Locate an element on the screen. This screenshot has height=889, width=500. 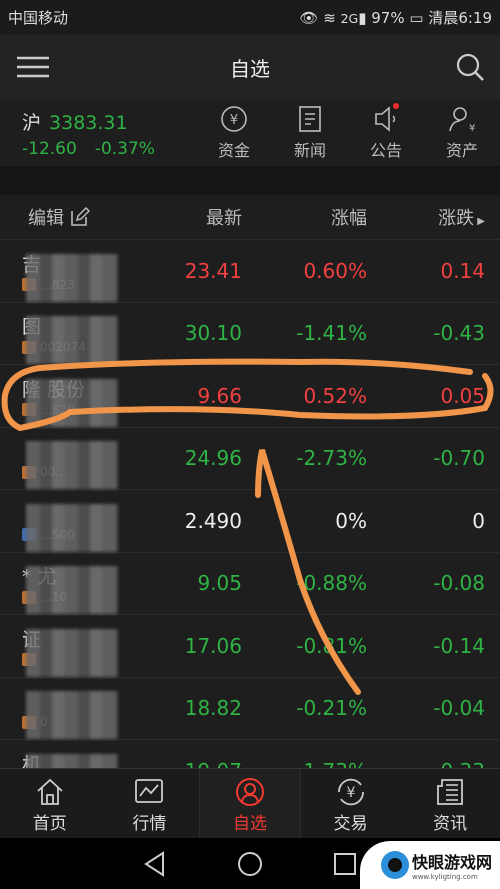
user-yuan-icon: ¥ is located at coordinates (462, 120).